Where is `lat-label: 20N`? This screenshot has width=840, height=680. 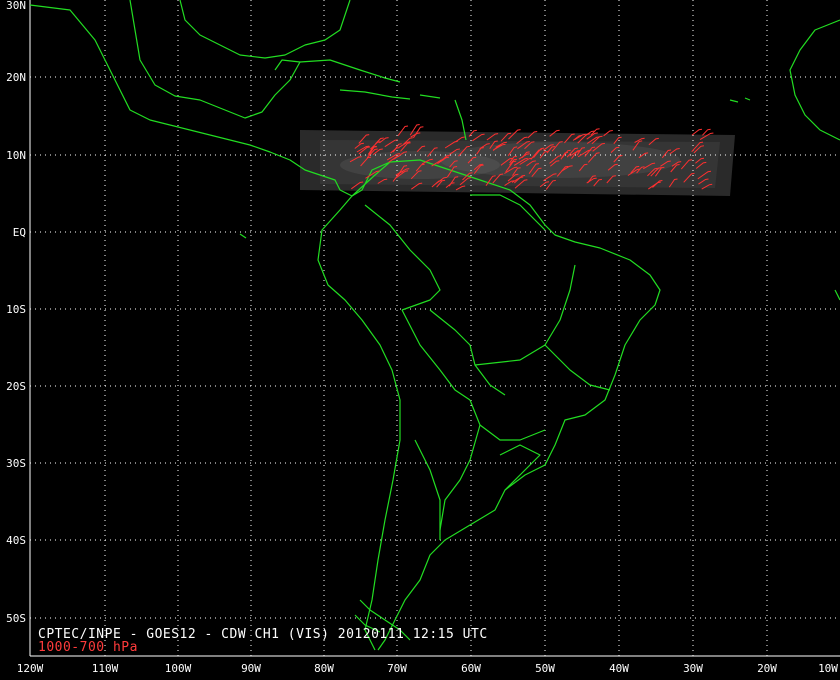 lat-label: 20N is located at coordinates (16, 77).